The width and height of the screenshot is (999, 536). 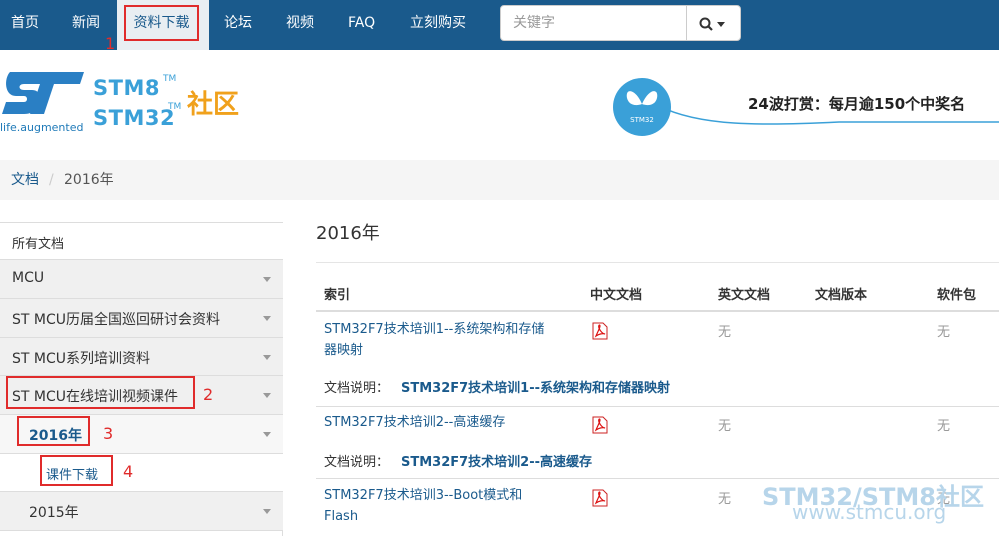 What do you see at coordinates (348, 233) in the screenshot?
I see `page-title: 2016年` at bounding box center [348, 233].